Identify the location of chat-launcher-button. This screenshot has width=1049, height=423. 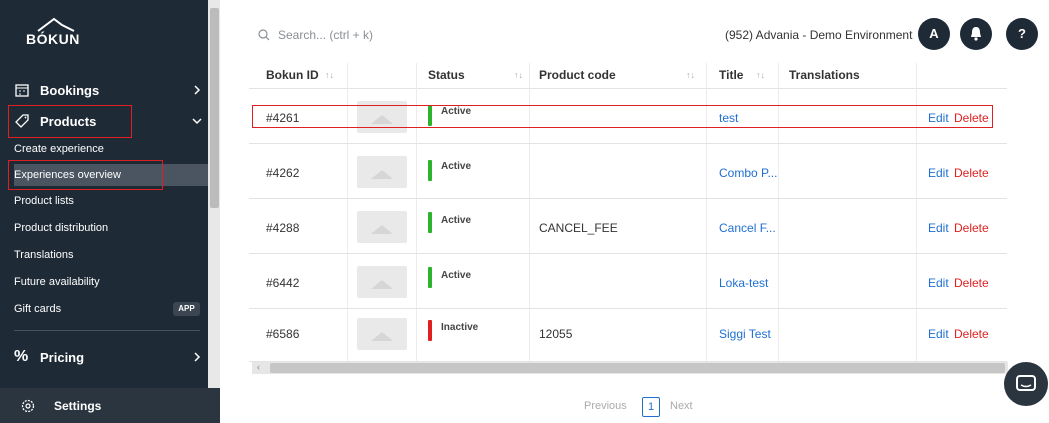
(1026, 384).